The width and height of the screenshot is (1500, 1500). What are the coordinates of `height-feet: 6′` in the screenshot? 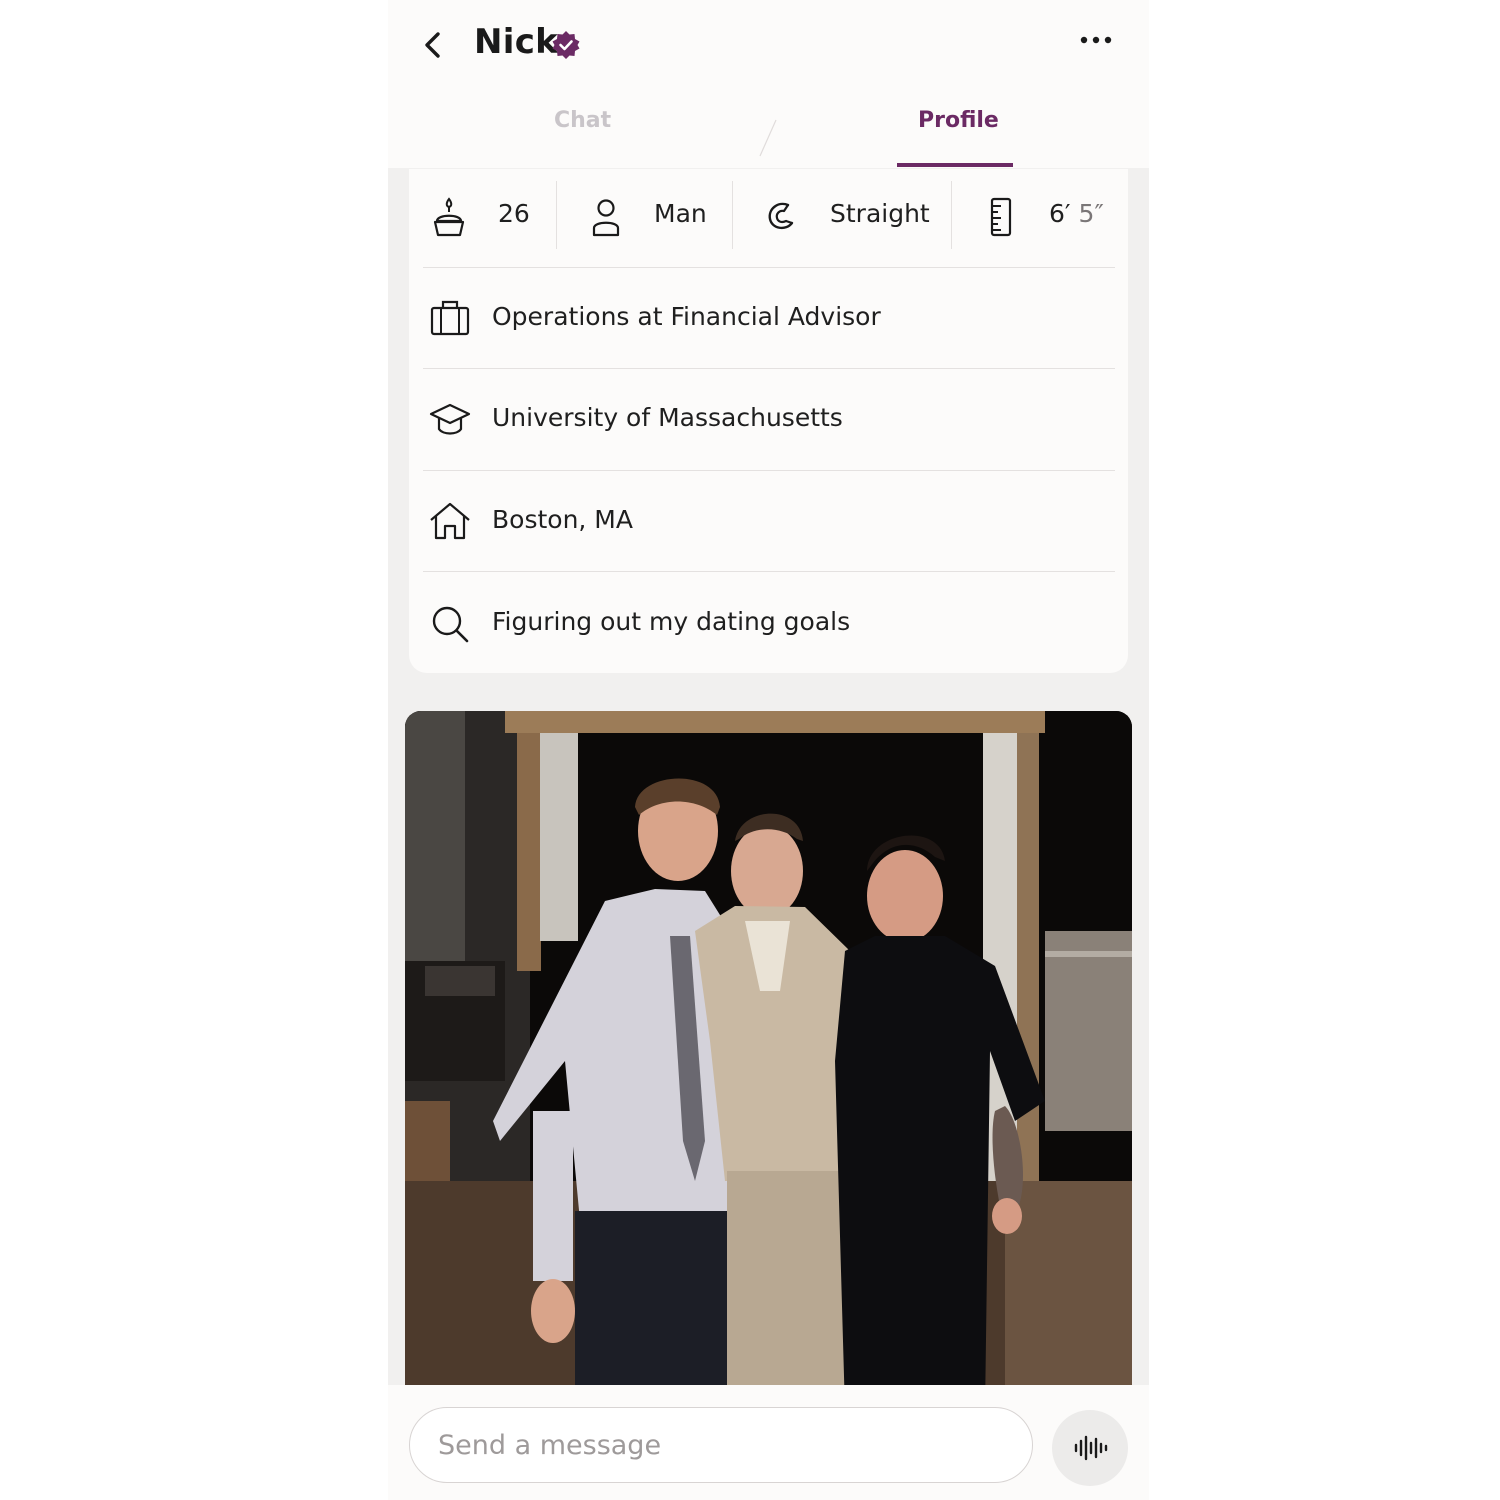 It's located at (1060, 213).